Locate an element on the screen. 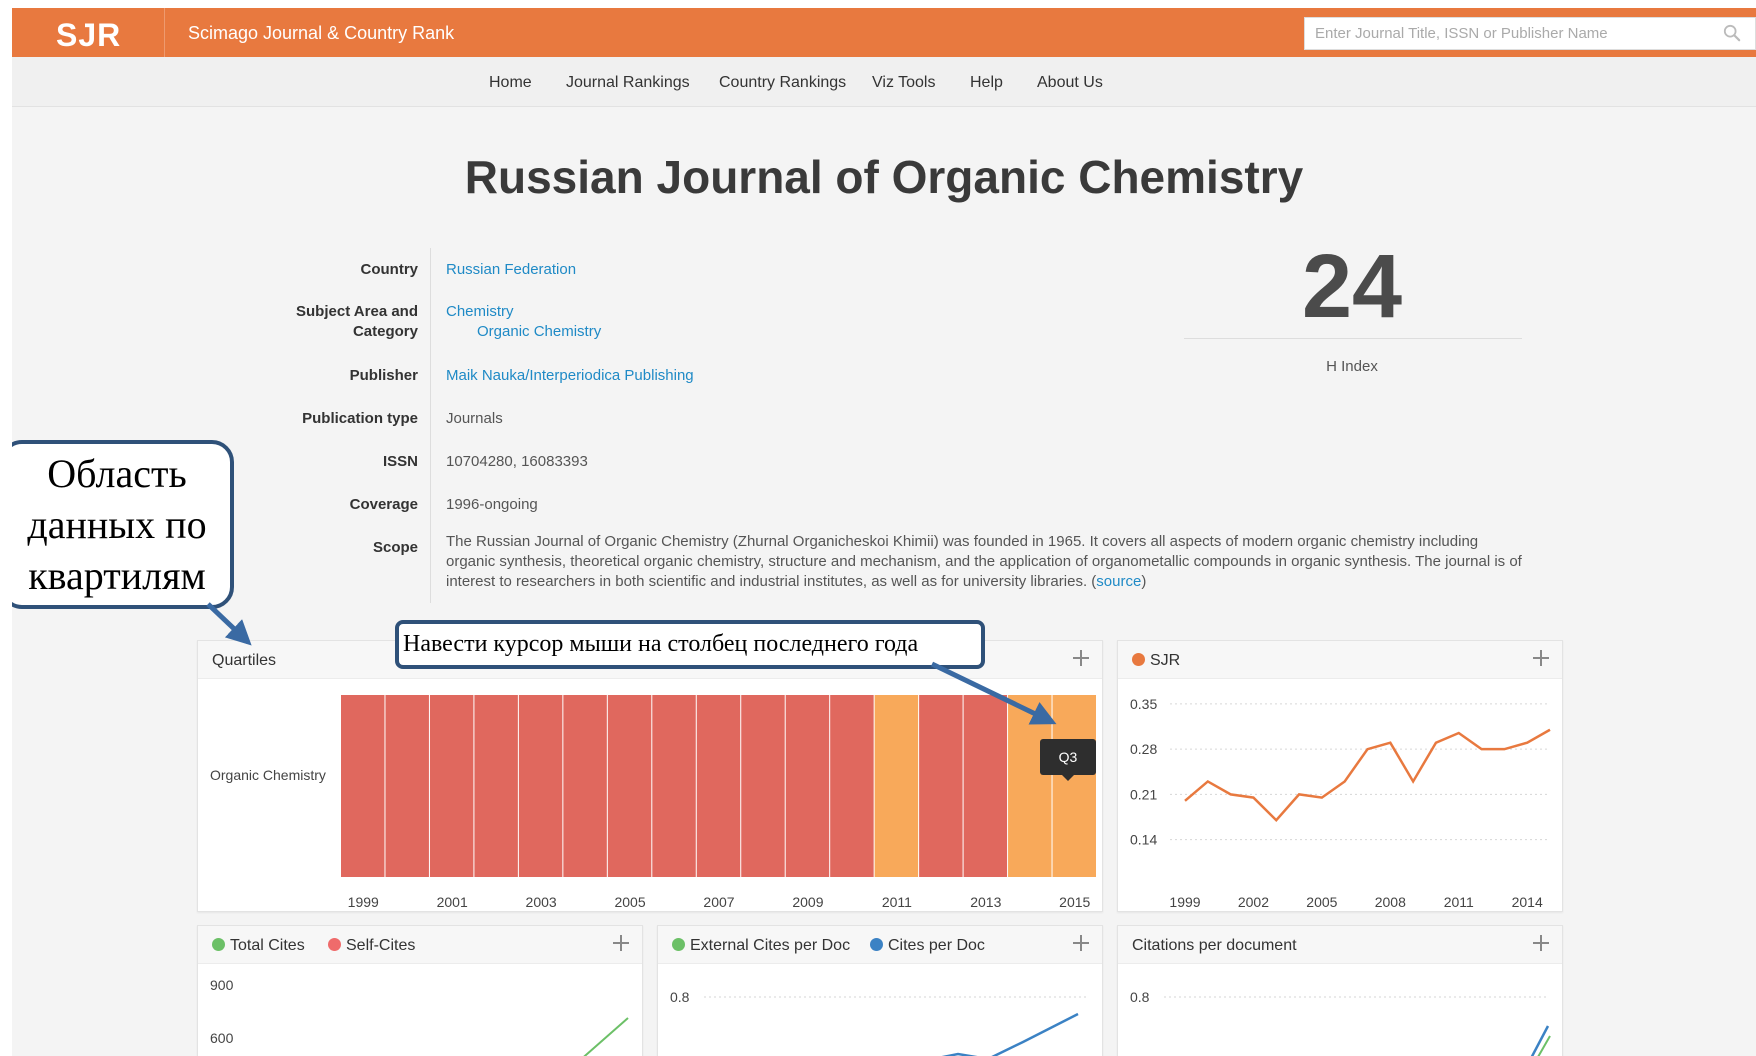  quartile-area-arrow is located at coordinates (229, 624).